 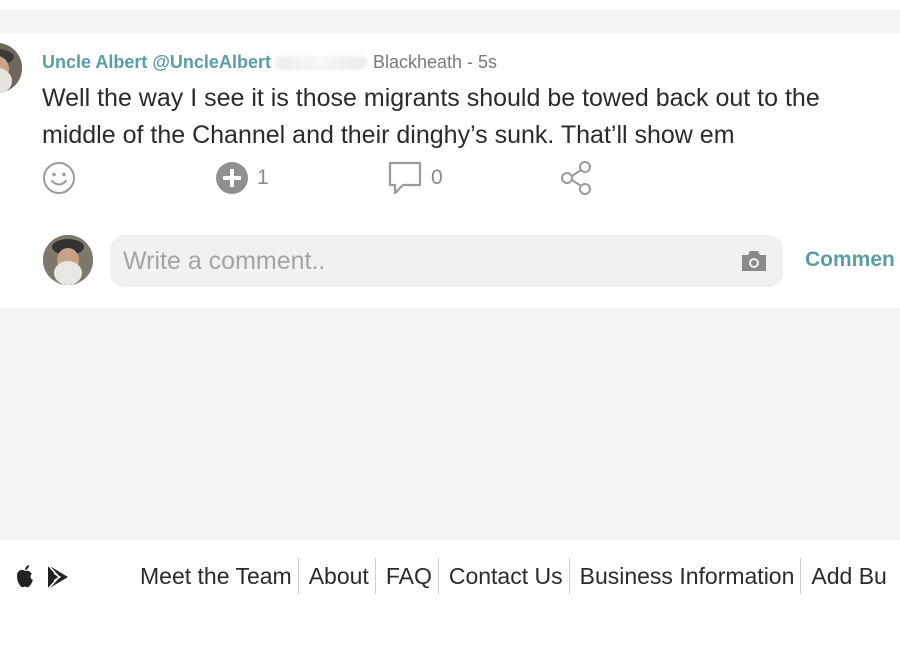 What do you see at coordinates (450, 5) in the screenshot?
I see `top-strip` at bounding box center [450, 5].